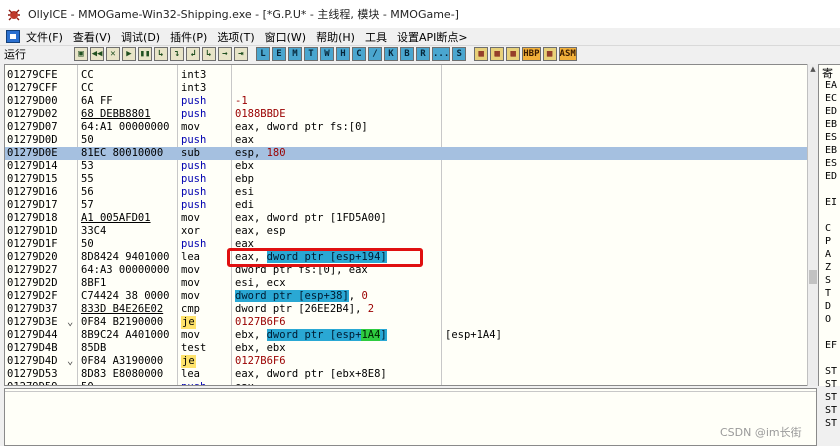 This screenshot has width=840, height=446. Describe the element at coordinates (340, 335) in the screenshot. I see `operands-cell: ebx, dword ptr [esp+1A4]` at that location.